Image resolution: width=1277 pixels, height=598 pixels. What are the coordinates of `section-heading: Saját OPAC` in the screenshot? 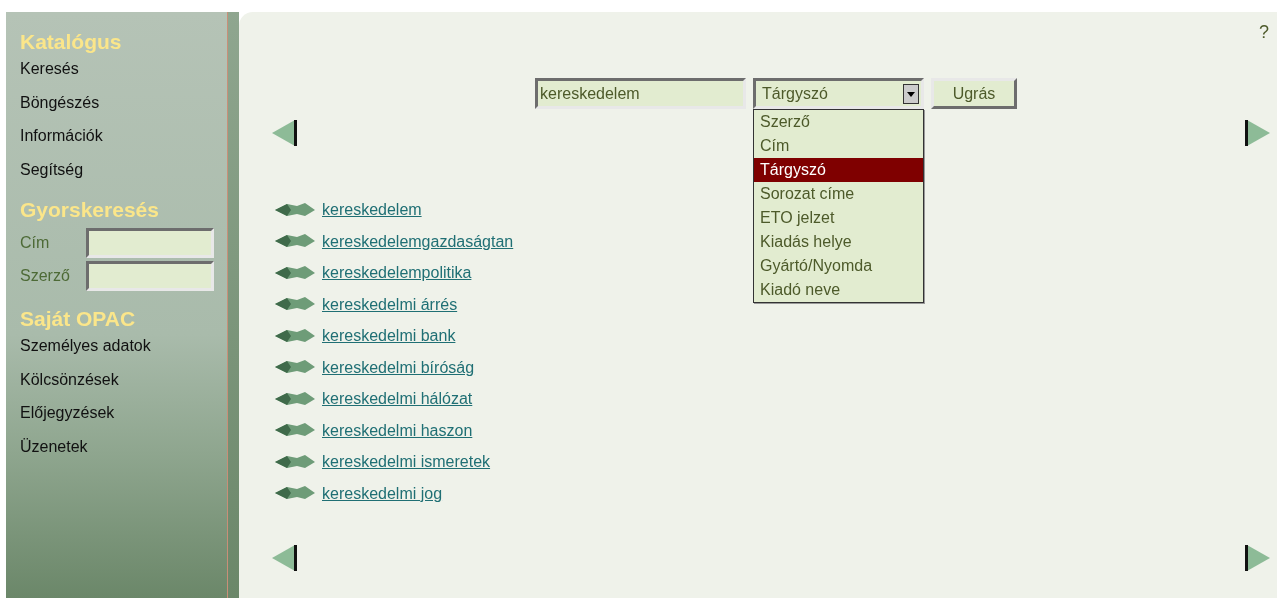 It's located at (78, 319).